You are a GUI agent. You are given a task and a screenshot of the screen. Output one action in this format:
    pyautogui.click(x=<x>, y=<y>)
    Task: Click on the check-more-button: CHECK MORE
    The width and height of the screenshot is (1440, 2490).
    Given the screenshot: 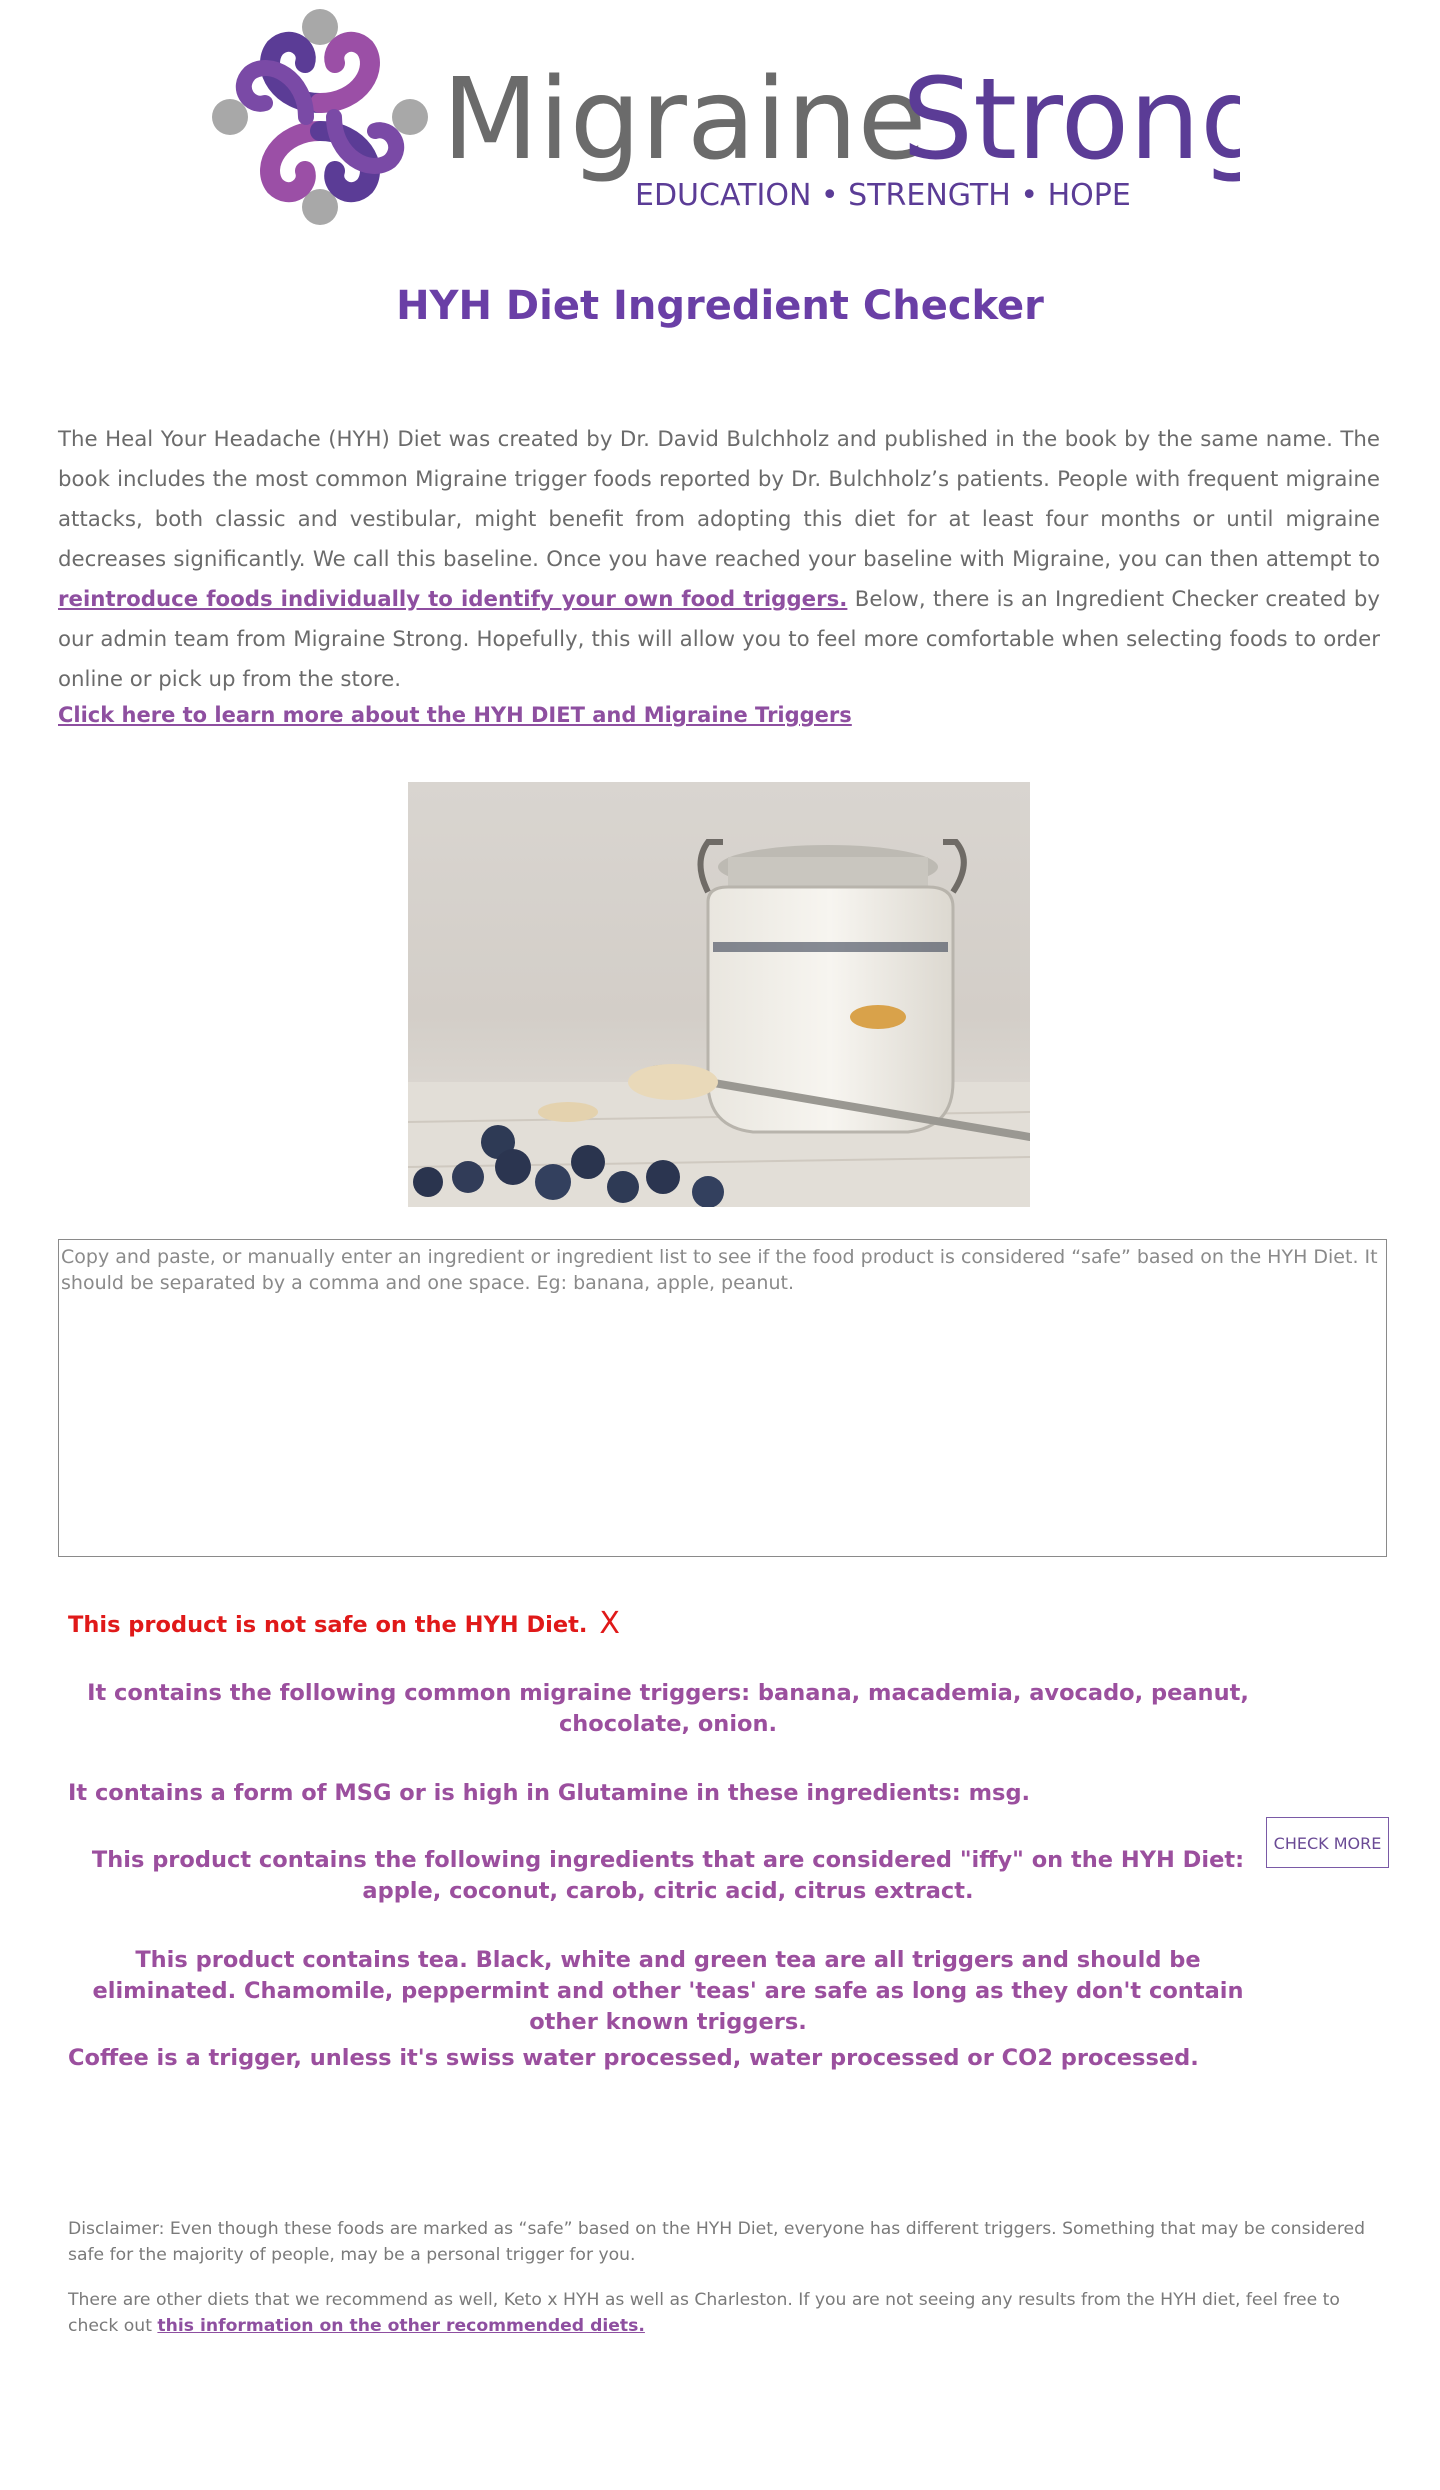 What is the action you would take?
    pyautogui.click(x=1327, y=1842)
    